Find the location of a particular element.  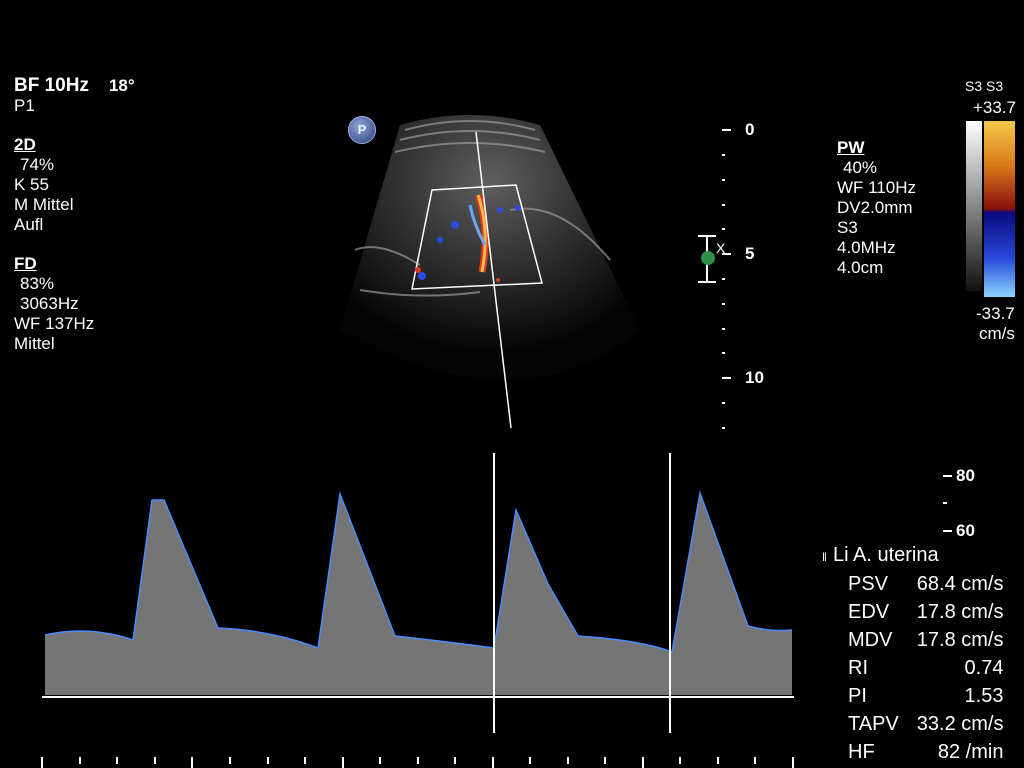

measurement-label: PSV is located at coordinates (868, 583).